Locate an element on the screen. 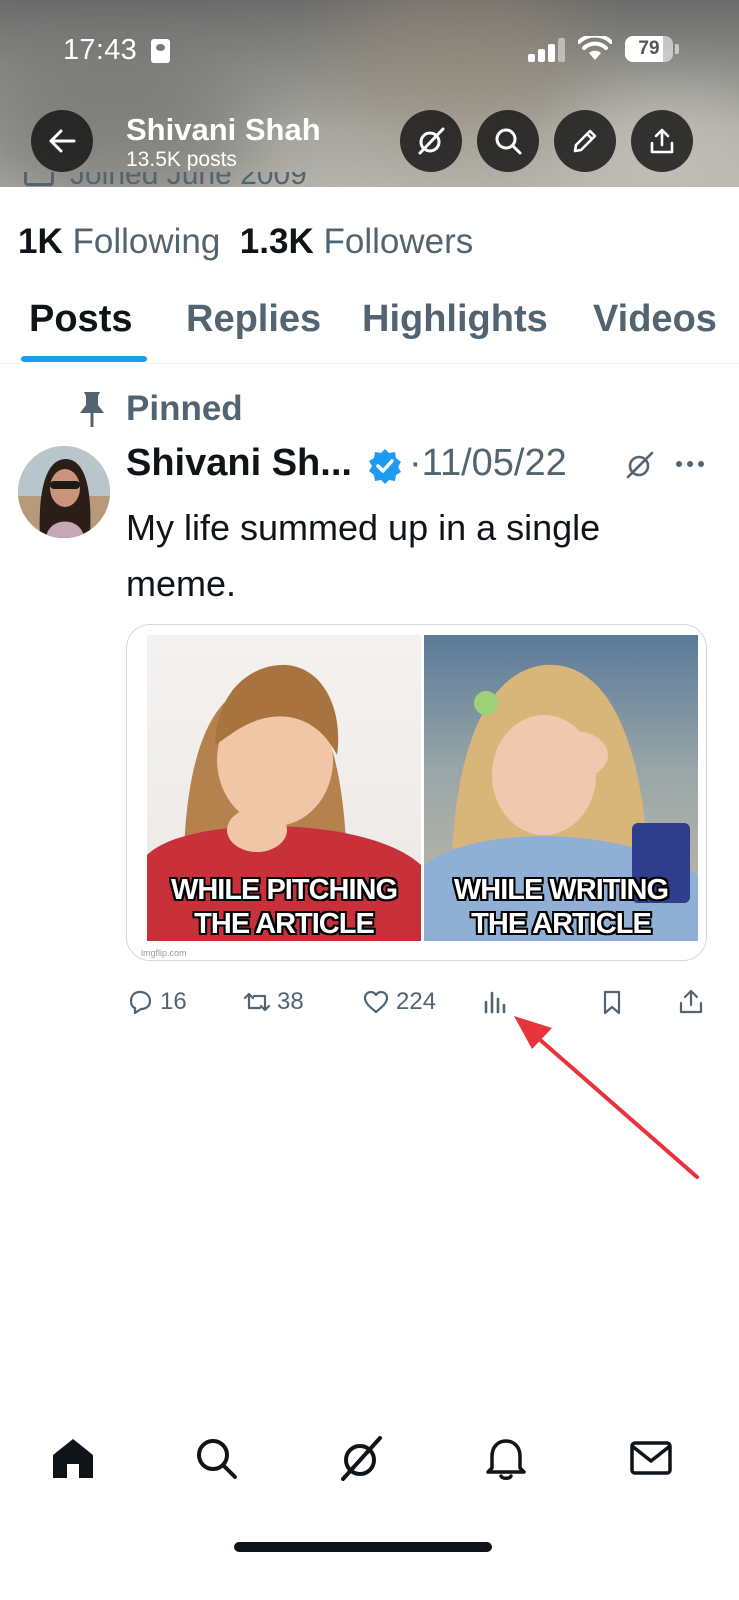 The width and height of the screenshot is (739, 1600). share-post-button is located at coordinates (691, 1002).